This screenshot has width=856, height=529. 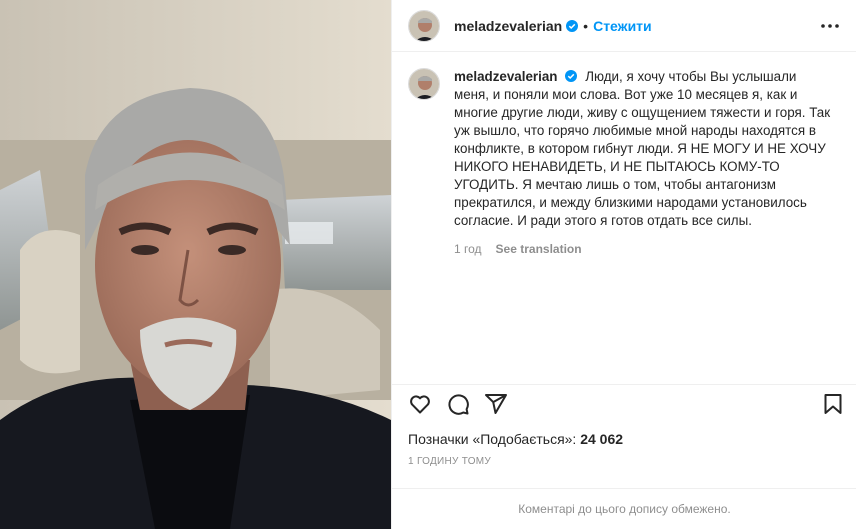 I want to click on author-username: meladzevalerian, so click(x=508, y=26).